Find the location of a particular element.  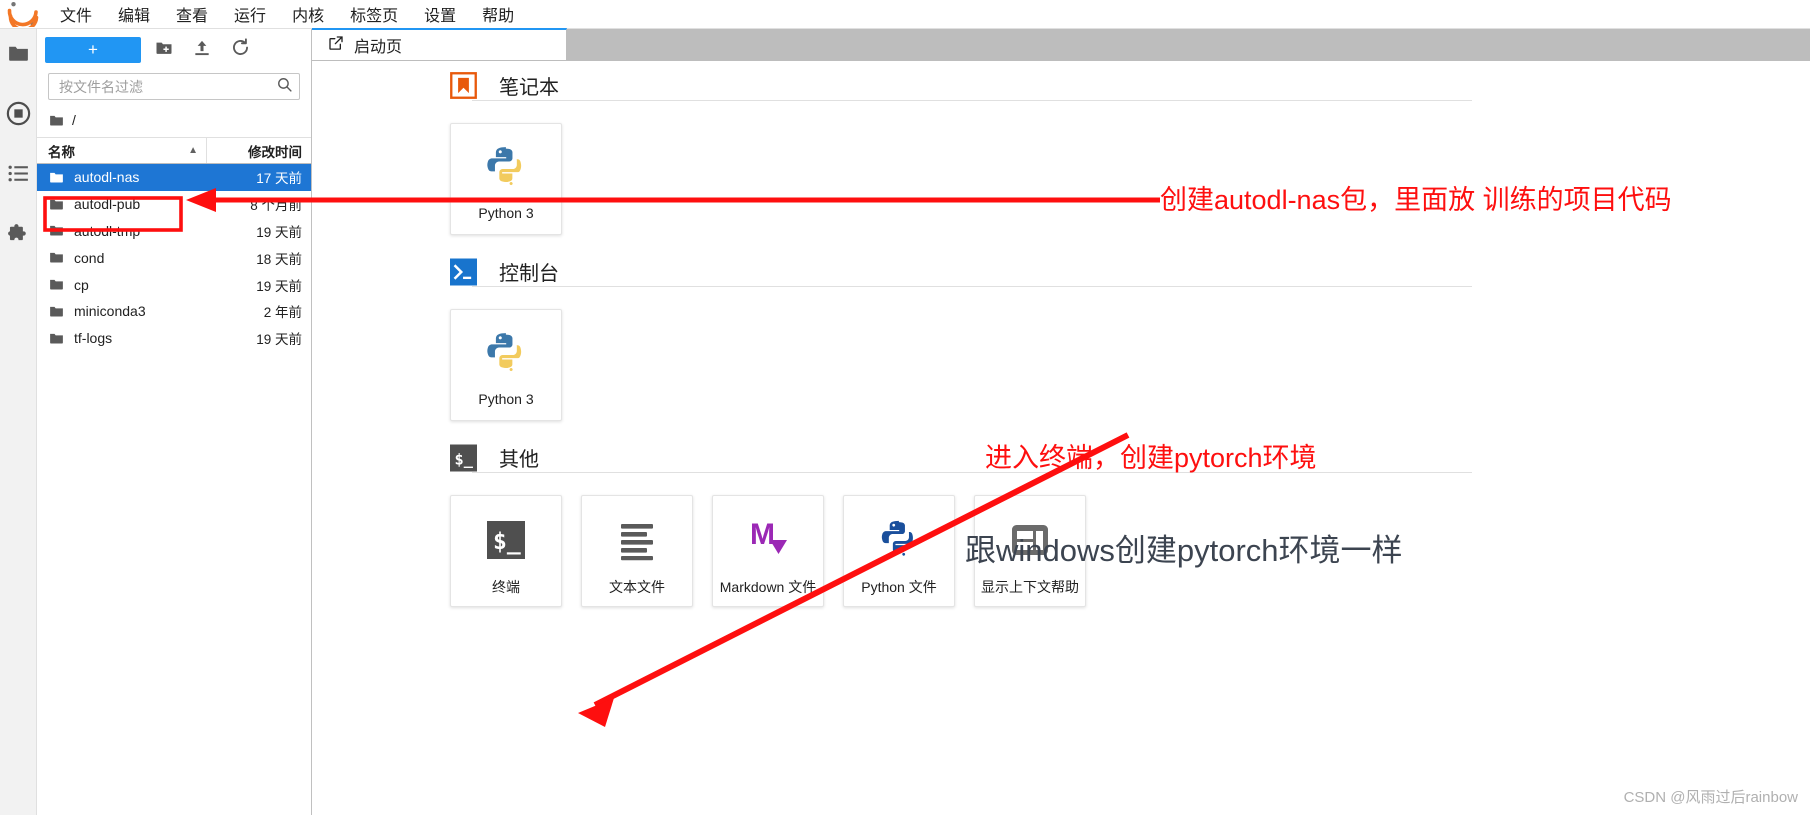

file-list-header: 名称 ▲ 修改时间 is located at coordinates (174, 150).